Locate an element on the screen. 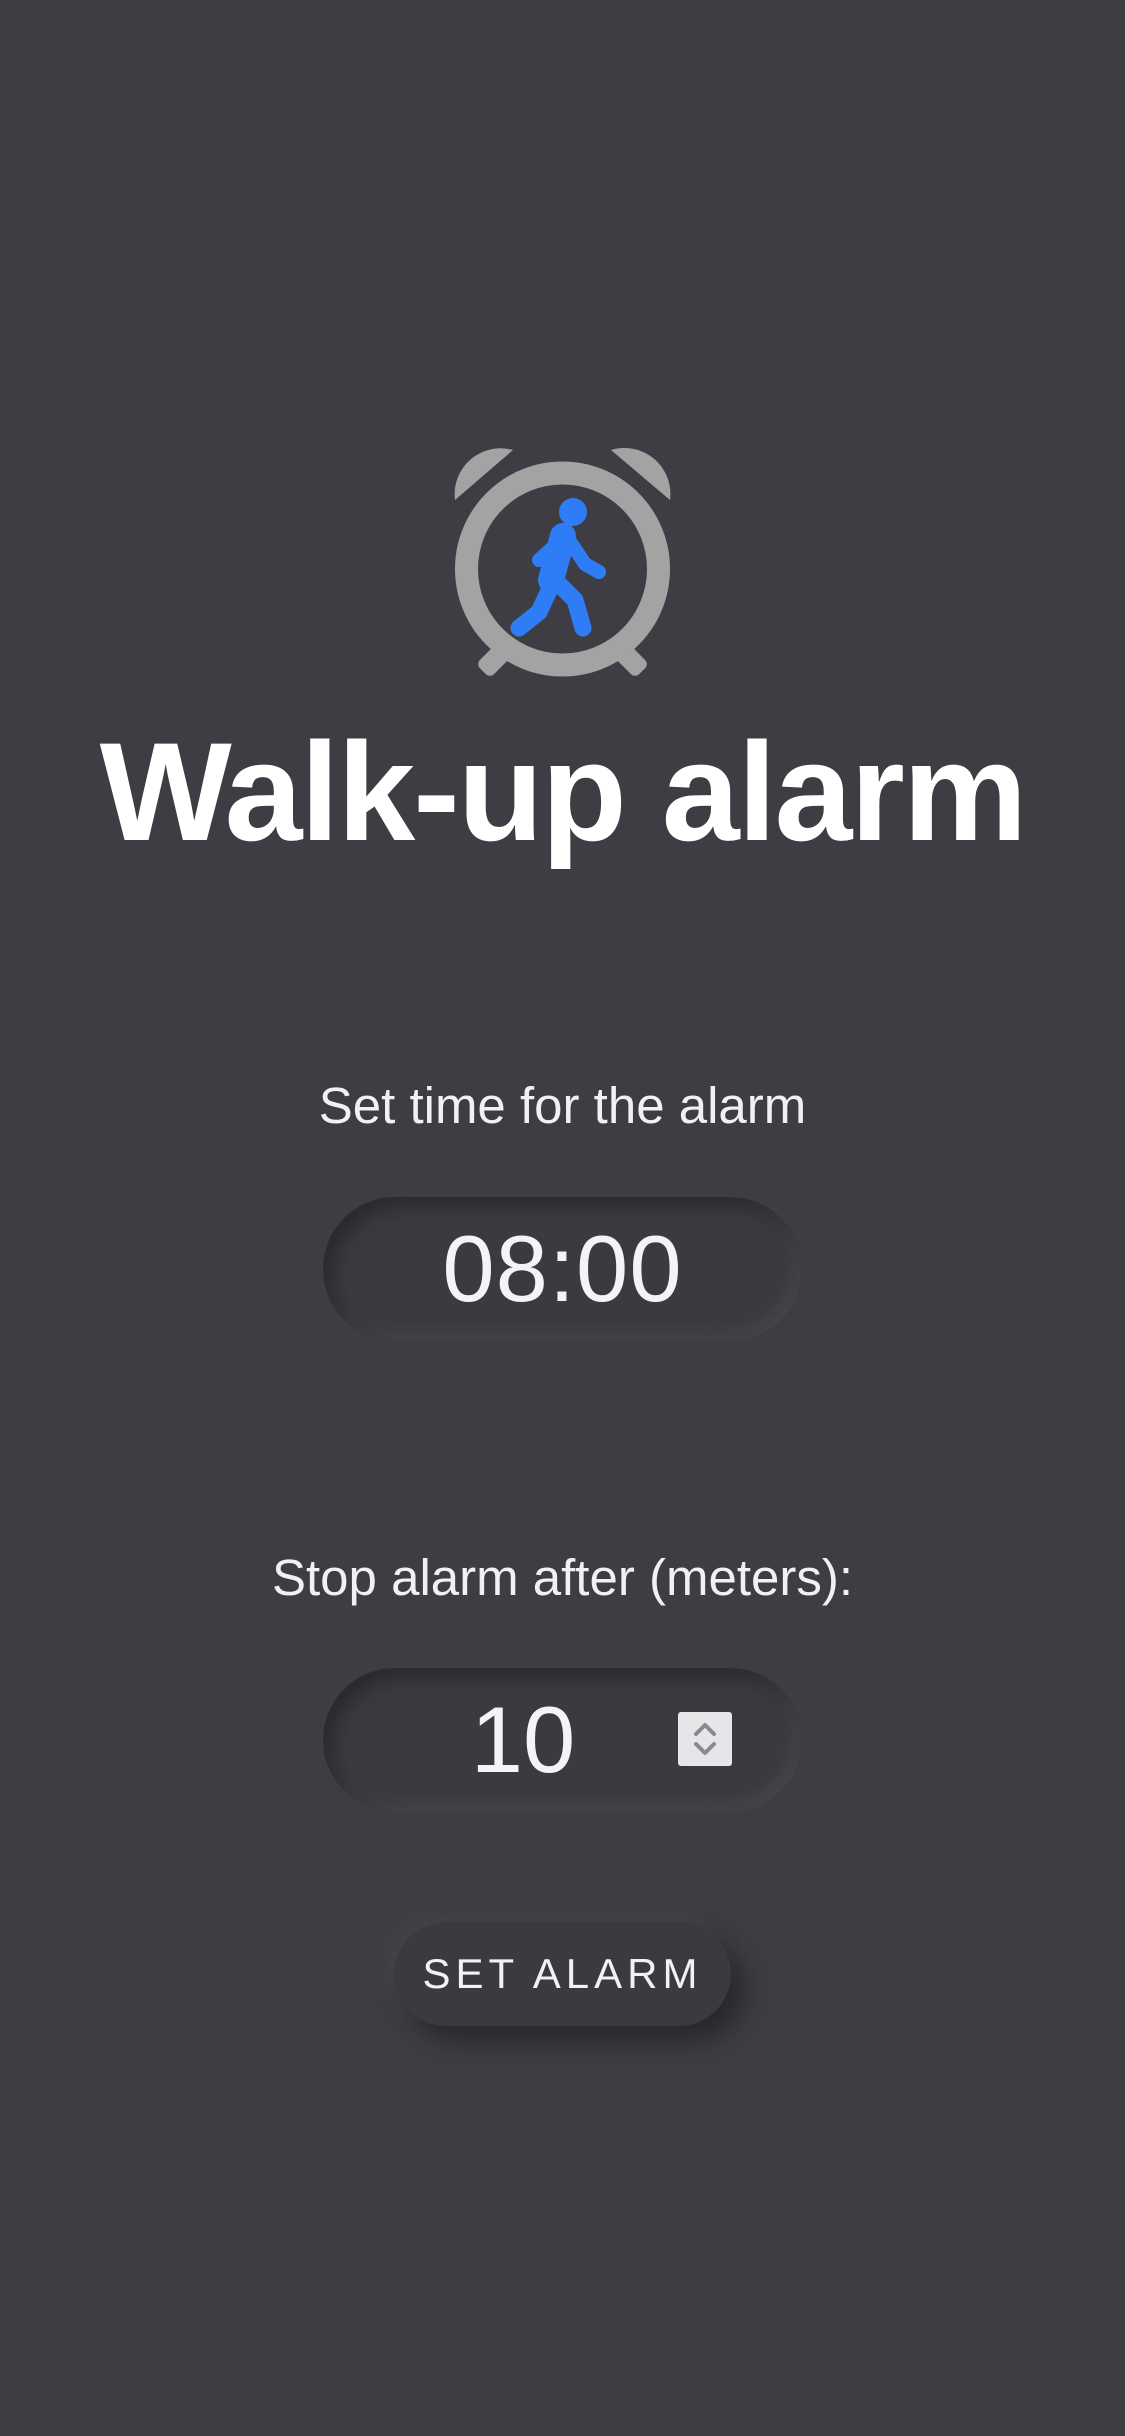 Image resolution: width=1125 pixels, height=2436 pixels. alarm-clock-walking-icon is located at coordinates (562, 559).